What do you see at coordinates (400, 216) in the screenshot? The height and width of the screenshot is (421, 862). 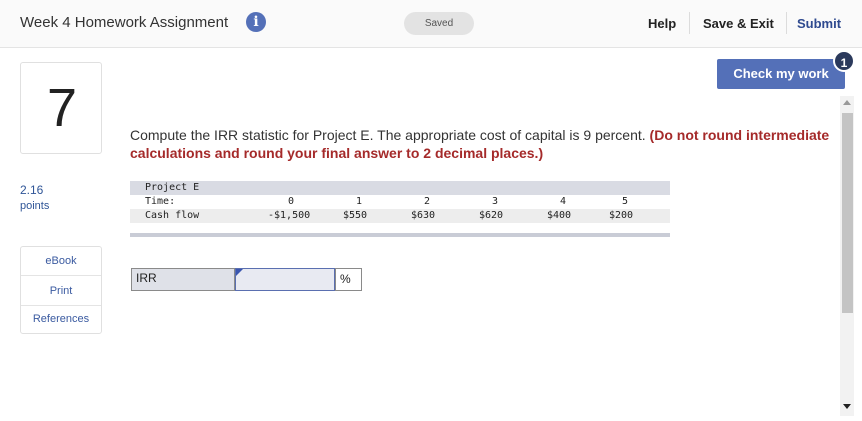 I see `table-row-band` at bounding box center [400, 216].